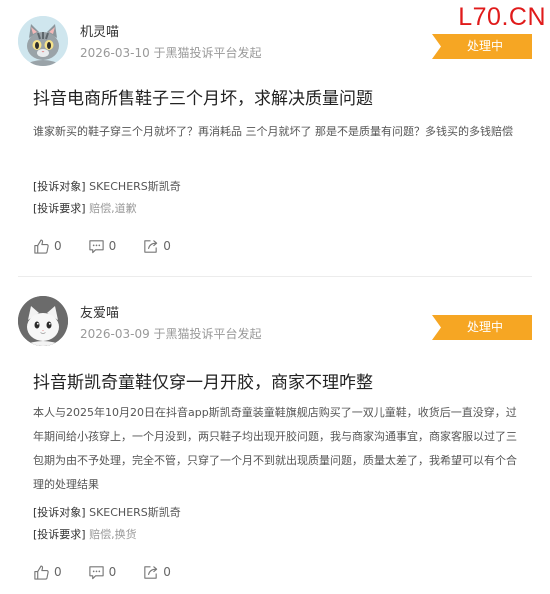 Image resolution: width=550 pixels, height=594 pixels. I want to click on complaint-demand-row: [投诉要求] 赔偿,换货, so click(85, 535).